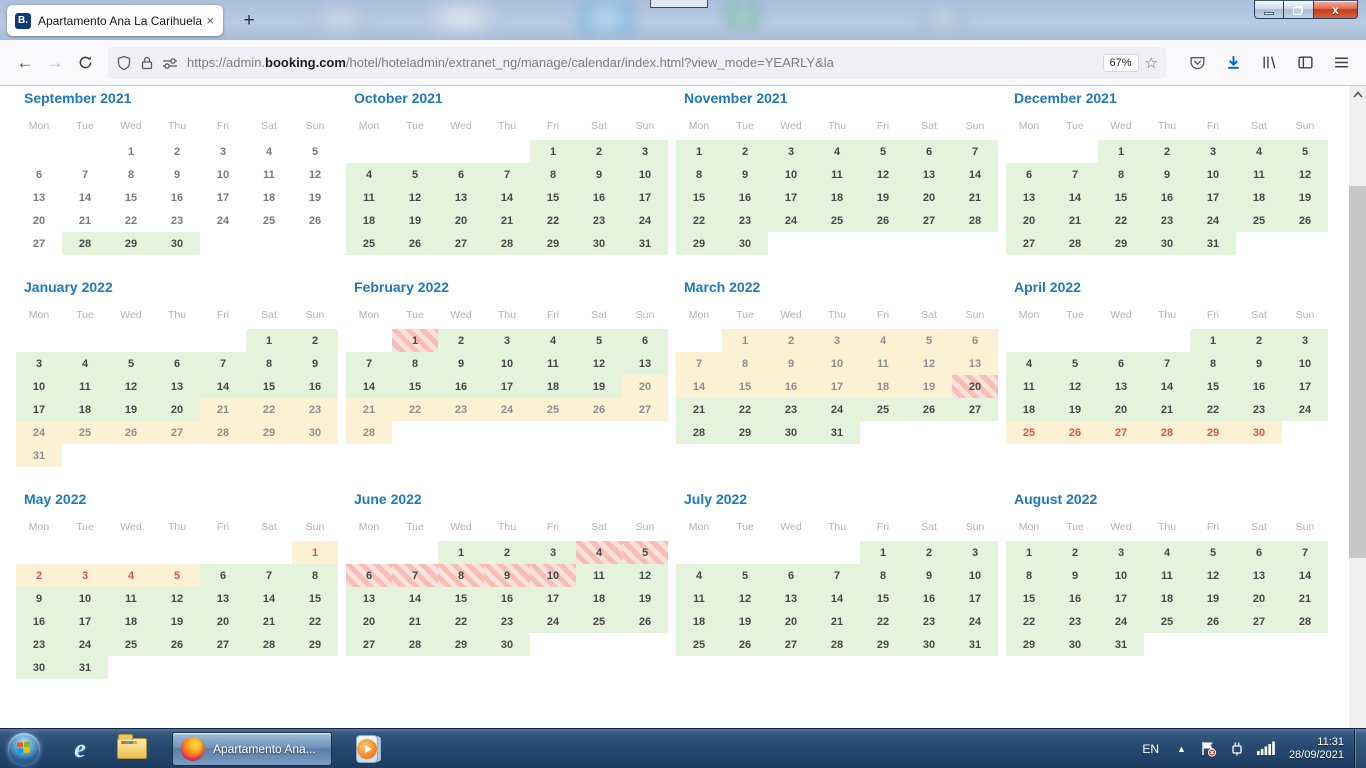 The height and width of the screenshot is (768, 1366). Describe the element at coordinates (39, 455) in the screenshot. I see `day-cell: 31` at that location.